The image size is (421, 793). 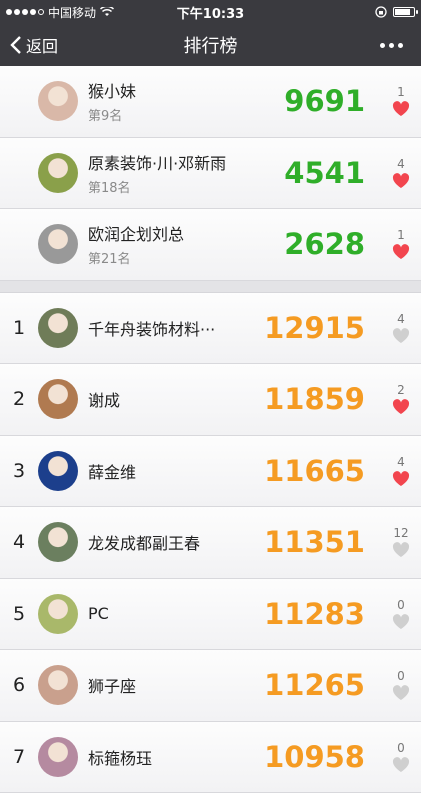 I want to click on player-score: 11283, so click(x=310, y=614).